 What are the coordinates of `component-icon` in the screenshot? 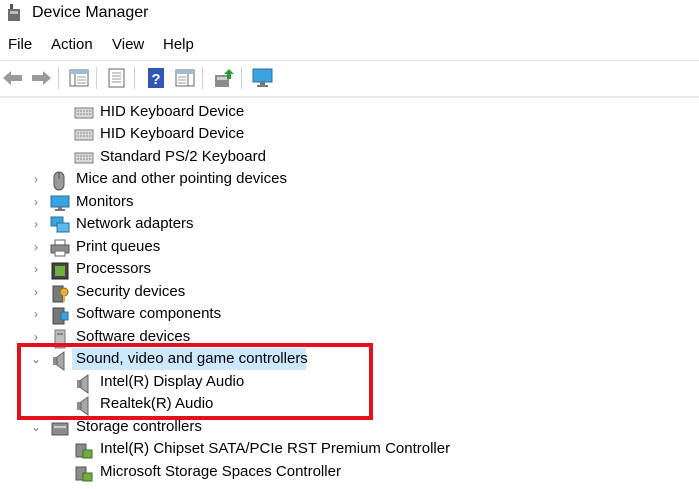 It's located at (59, 315).